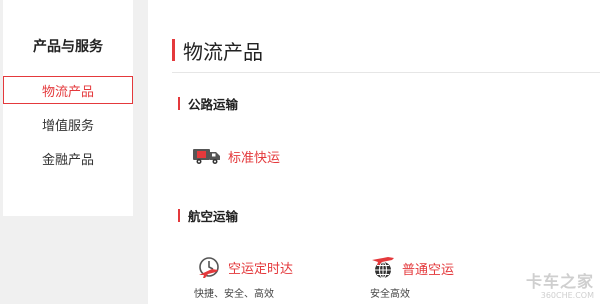 The image size is (600, 304). Describe the element at coordinates (234, 294) in the screenshot. I see `product-description: 快捷、安全、高效` at that location.